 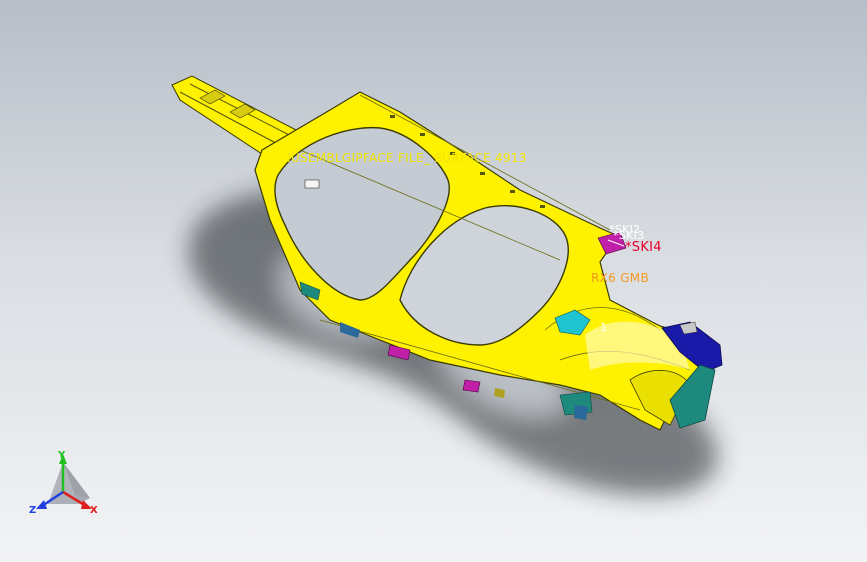 What do you see at coordinates (407, 158) in the screenshot?
I see `surface-annotation: IUSEMBLGIPFACE FILE_ SURFACE 4913` at bounding box center [407, 158].